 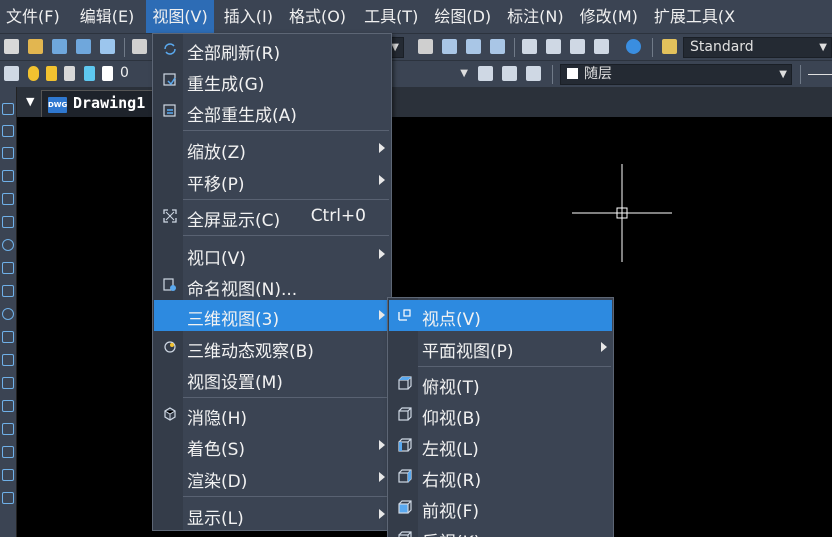 What do you see at coordinates (473, 46) in the screenshot?
I see `zoom-window-icon` at bounding box center [473, 46].